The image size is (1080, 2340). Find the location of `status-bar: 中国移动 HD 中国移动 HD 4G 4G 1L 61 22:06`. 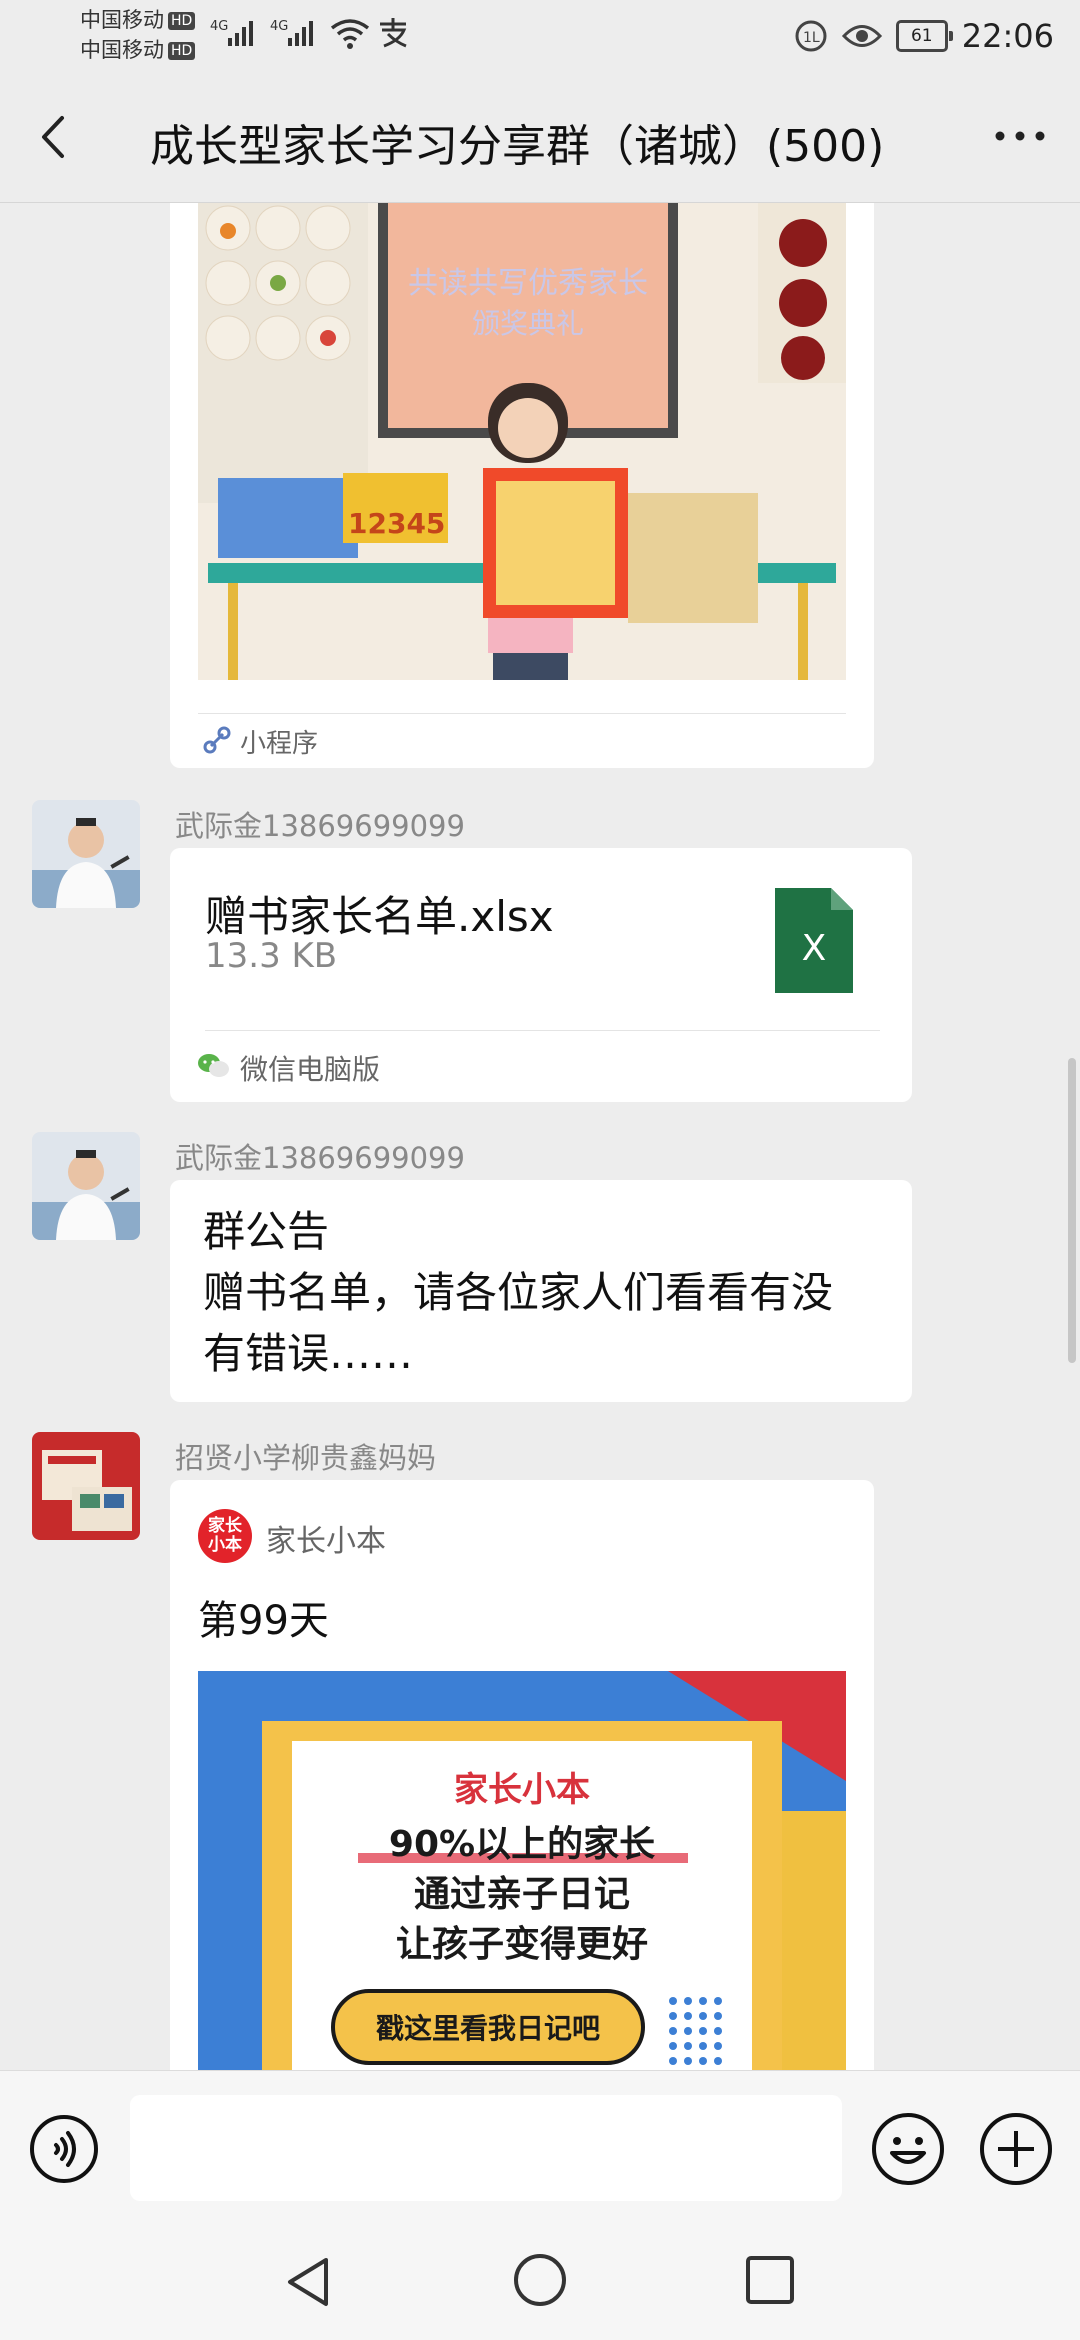

status-bar: 中国移动 HD 中国移动 HD 4G 4G 1L 61 22:06 is located at coordinates (540, 36).